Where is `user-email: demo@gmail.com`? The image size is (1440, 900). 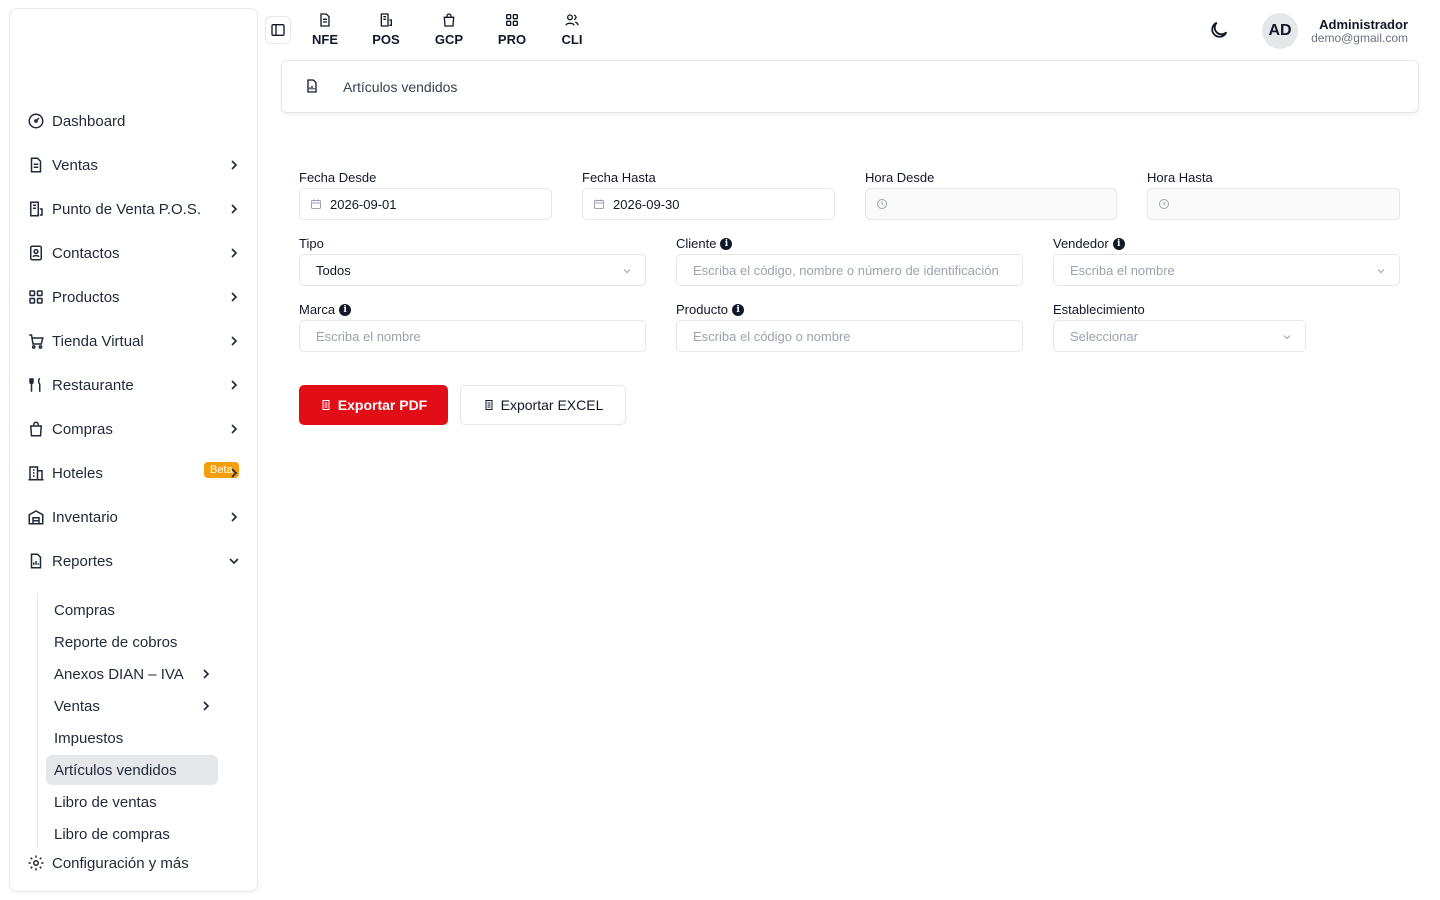
user-email: demo@gmail.com is located at coordinates (1359, 38).